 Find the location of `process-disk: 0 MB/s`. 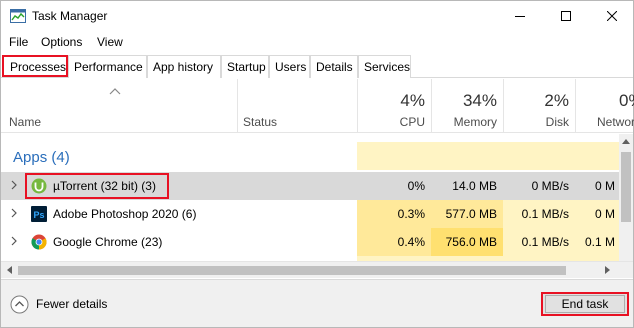

process-disk: 0 MB/s is located at coordinates (550, 186).